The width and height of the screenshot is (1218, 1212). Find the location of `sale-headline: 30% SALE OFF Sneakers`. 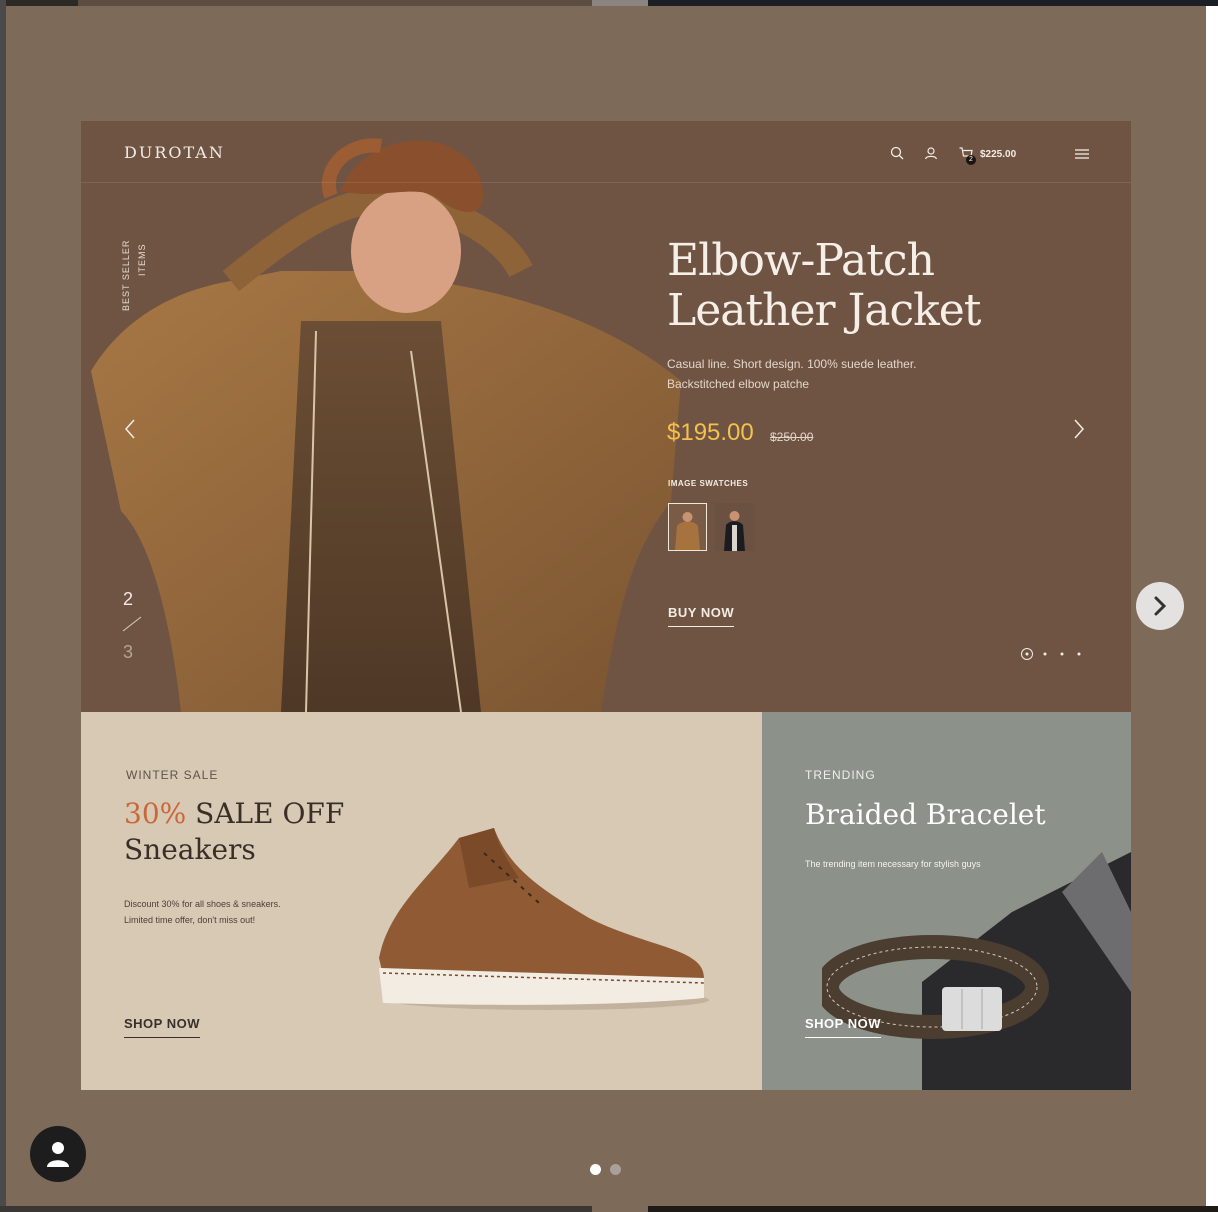

sale-headline: 30% SALE OFF Sneakers is located at coordinates (234, 832).